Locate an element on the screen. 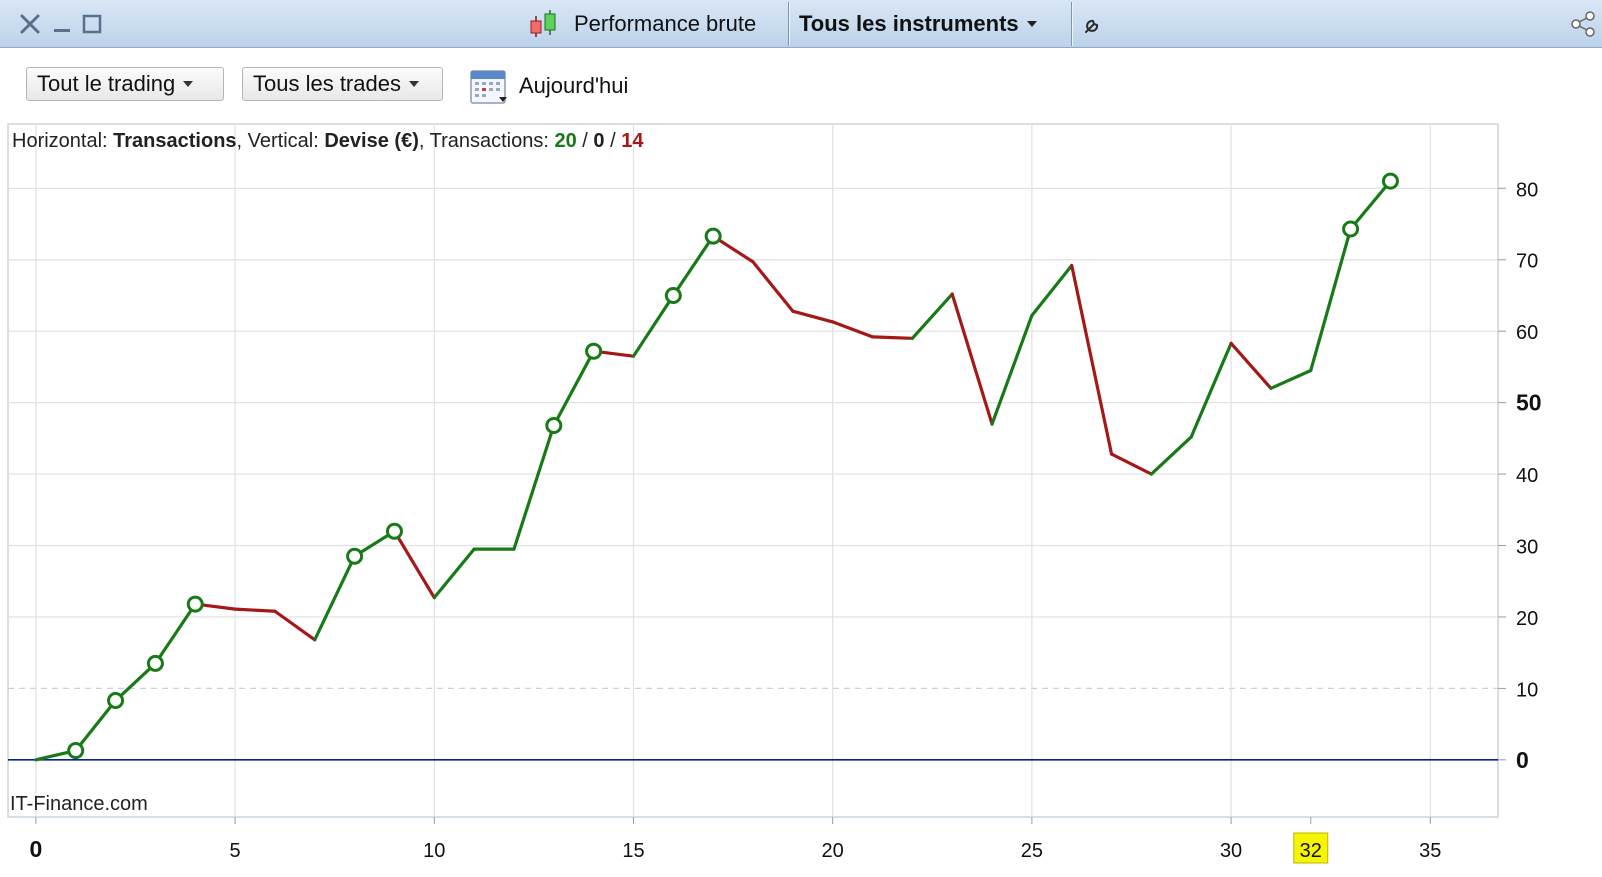 The image size is (1602, 877). wrench-icon is located at coordinates (1094, 24).